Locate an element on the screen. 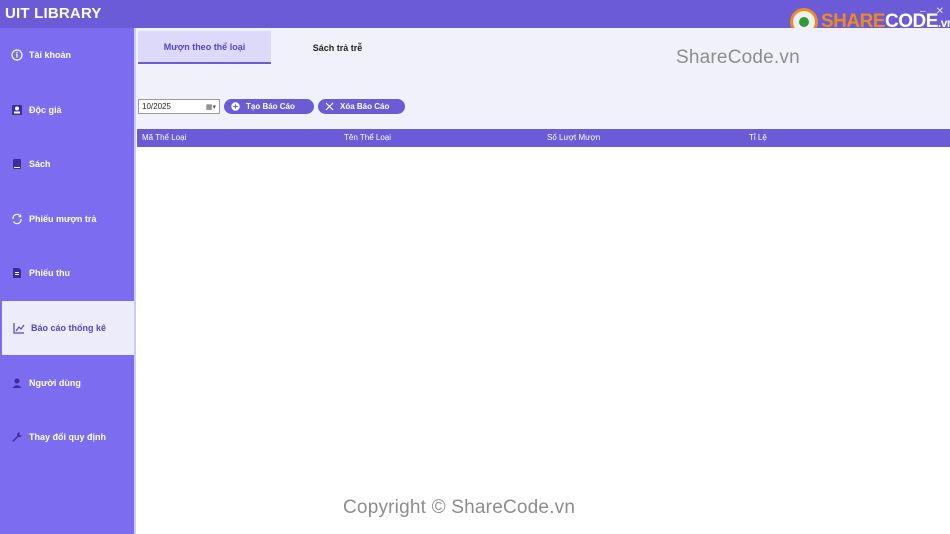 This screenshot has height=534, width=950. sidebar-item-label: Thay đổi quy định is located at coordinates (67, 437).